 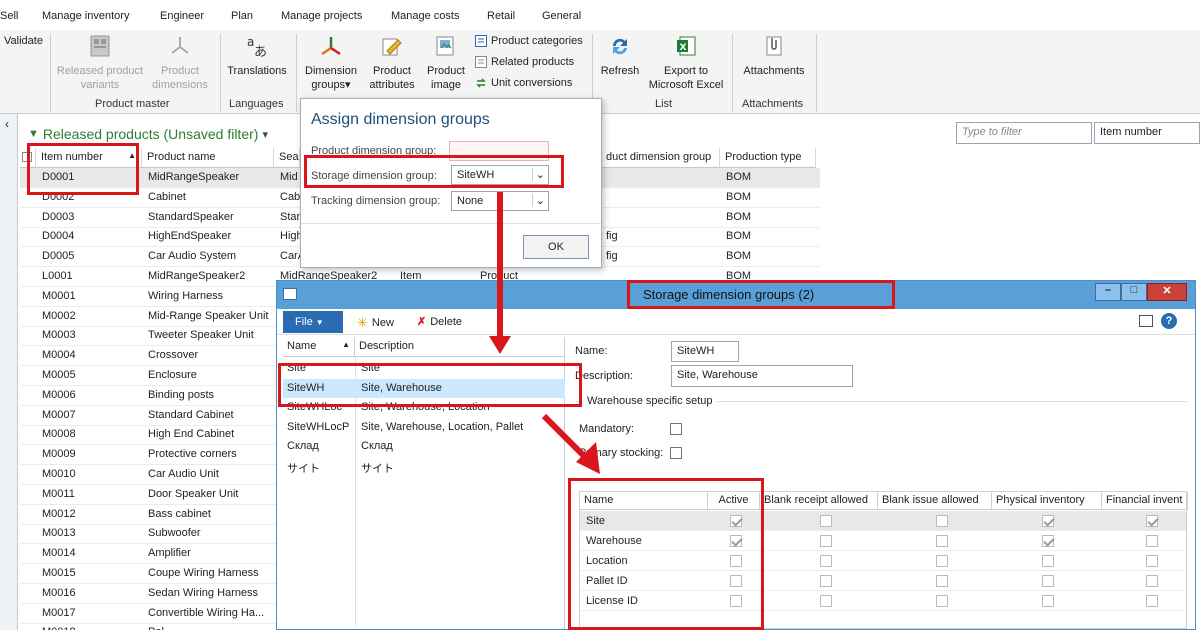 I want to click on tab-sell: Sell, so click(x=9, y=16).